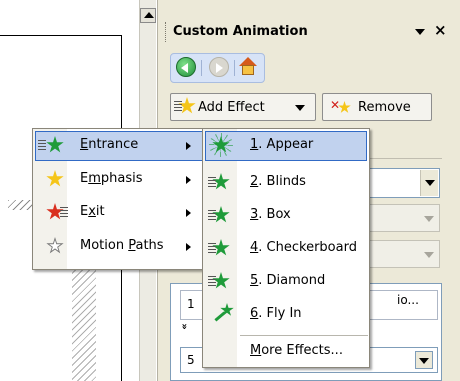 The height and width of the screenshot is (381, 460). What do you see at coordinates (220, 216) in the screenshot?
I see `box-effect-icon` at bounding box center [220, 216].